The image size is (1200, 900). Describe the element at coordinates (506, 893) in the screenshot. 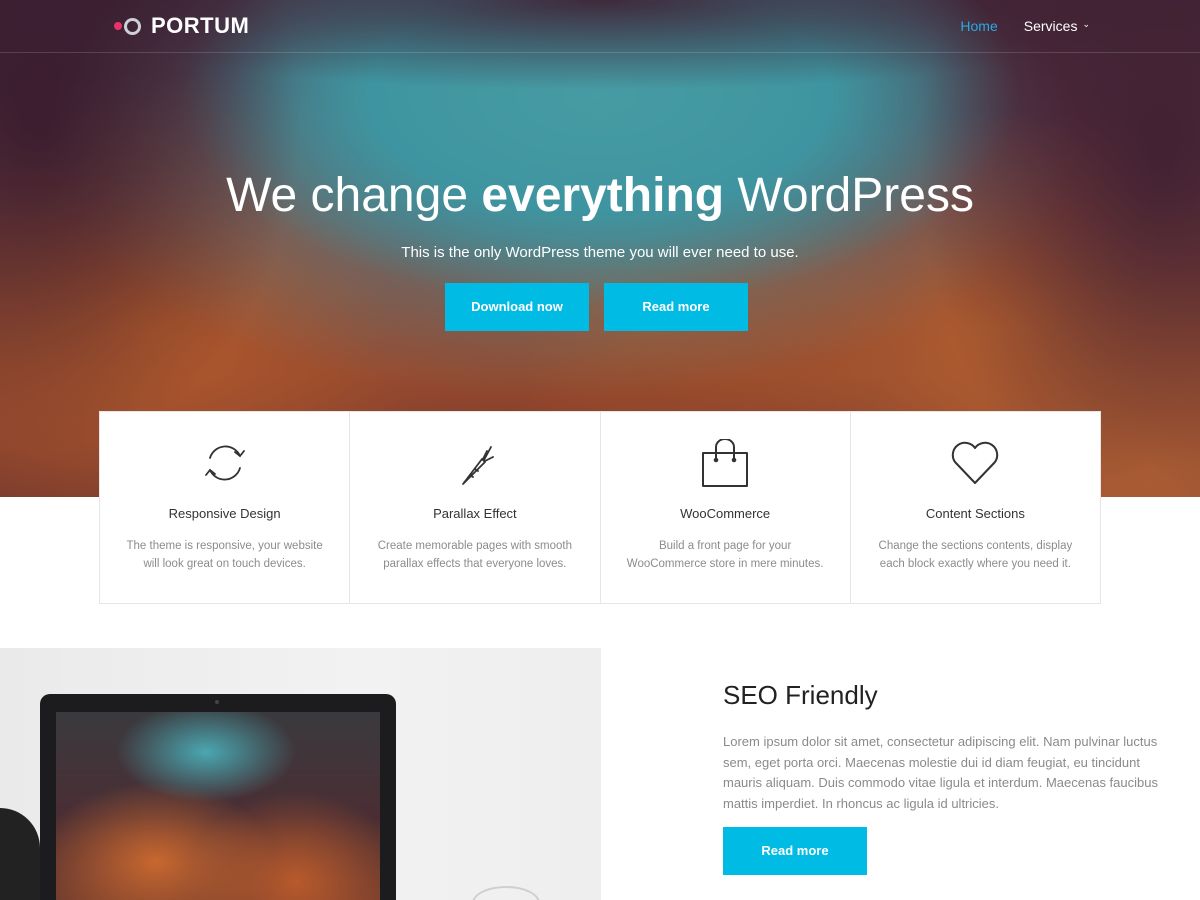

I see `glass-shape` at that location.